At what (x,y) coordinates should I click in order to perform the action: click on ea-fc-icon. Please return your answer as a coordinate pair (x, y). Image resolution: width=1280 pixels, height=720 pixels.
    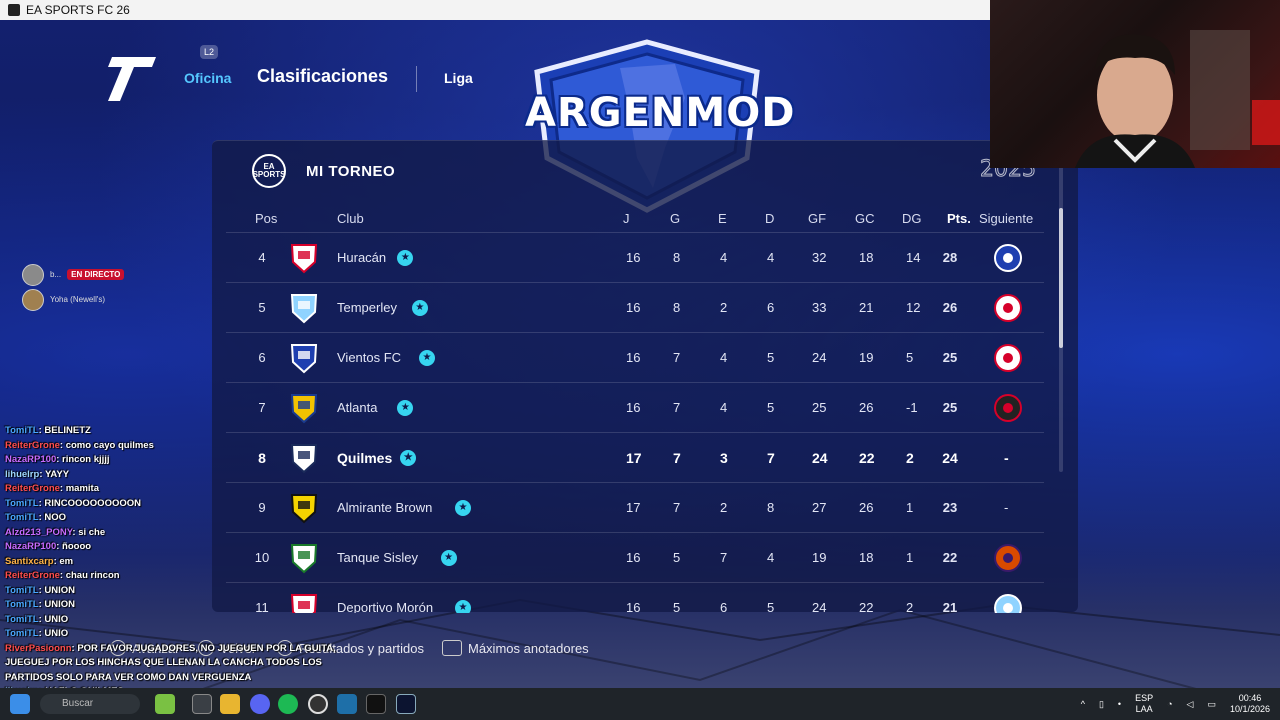
    Looking at the image, I should click on (406, 704).